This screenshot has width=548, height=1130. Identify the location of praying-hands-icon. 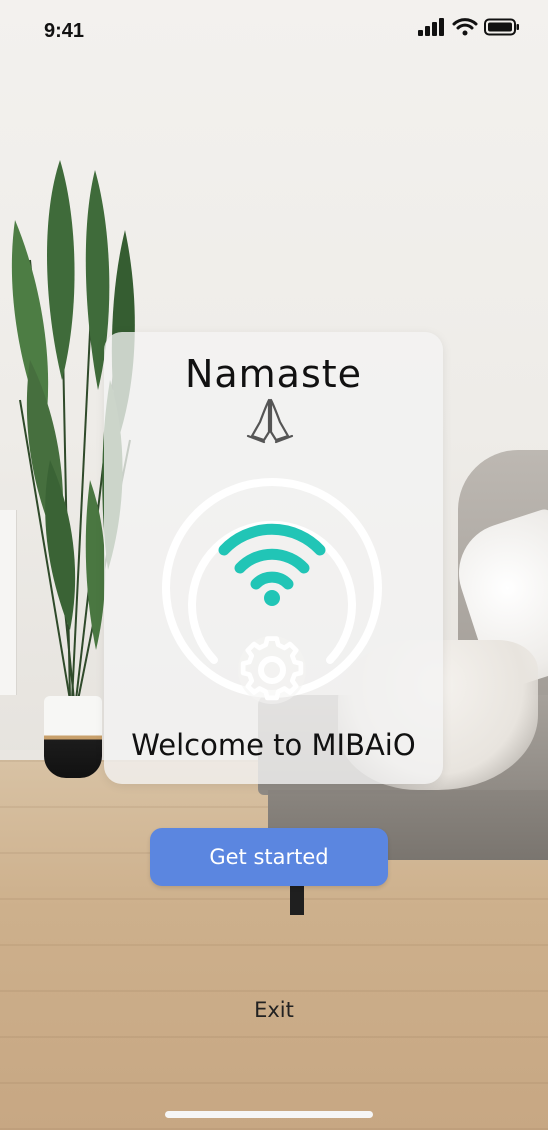
(270, 421).